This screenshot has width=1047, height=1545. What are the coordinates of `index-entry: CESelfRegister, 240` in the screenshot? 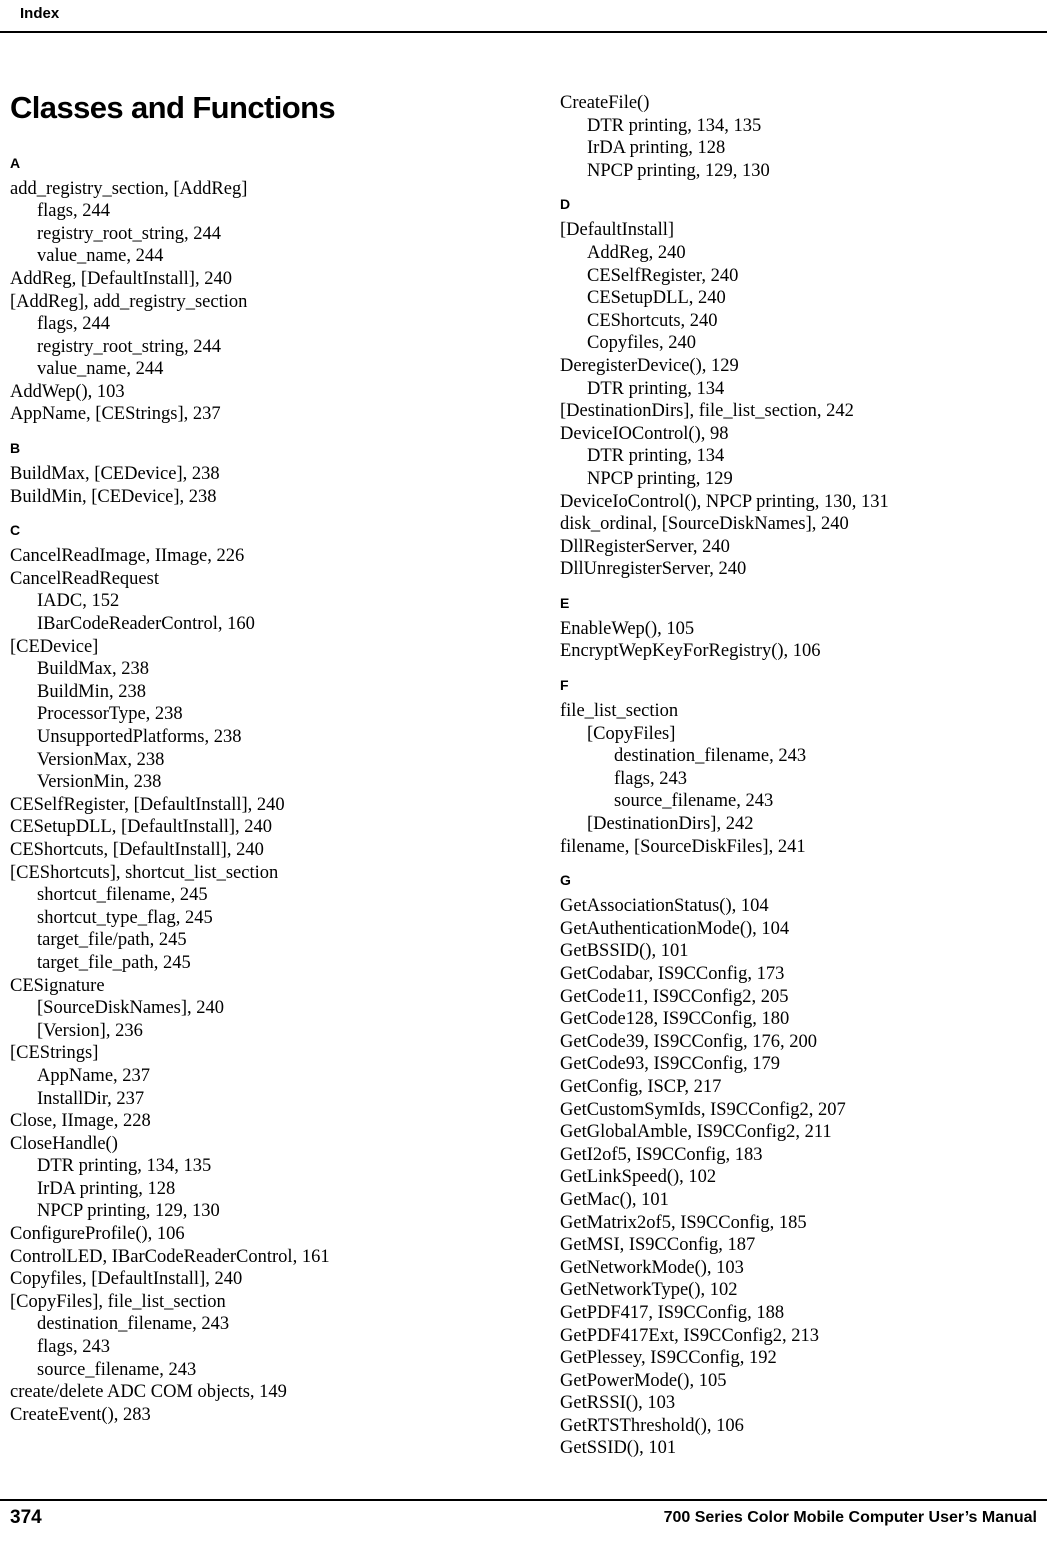 It's located at (663, 275).